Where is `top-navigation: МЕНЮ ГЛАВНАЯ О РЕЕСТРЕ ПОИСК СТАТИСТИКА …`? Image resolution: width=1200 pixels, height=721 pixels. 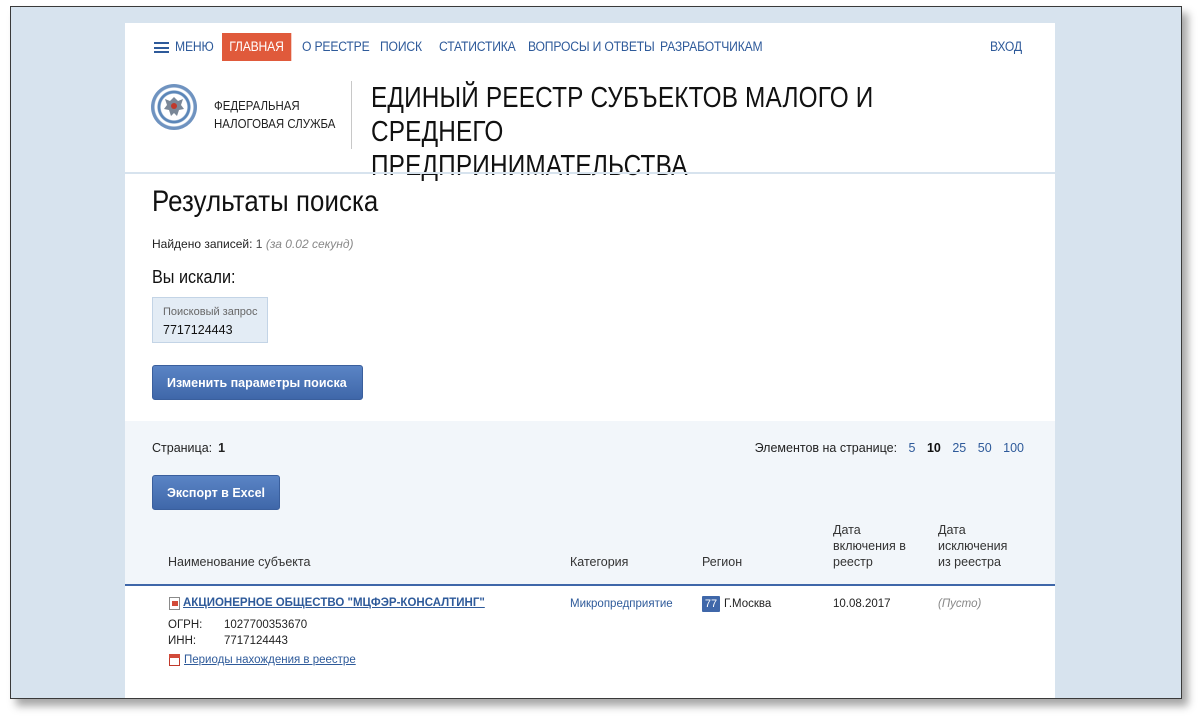
top-navigation: МЕНЮ ГЛАВНАЯ О РЕЕСТРЕ ПОИСК СТАТИСТИКА … is located at coordinates (590, 47).